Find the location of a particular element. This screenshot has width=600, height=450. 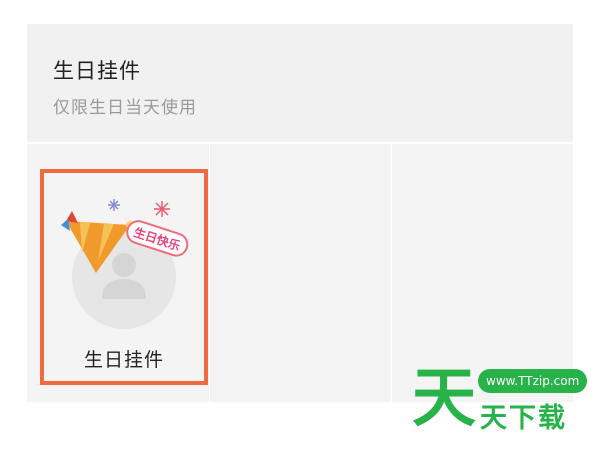

birthday-pendant-preview: 生日快乐 is located at coordinates (125, 264).